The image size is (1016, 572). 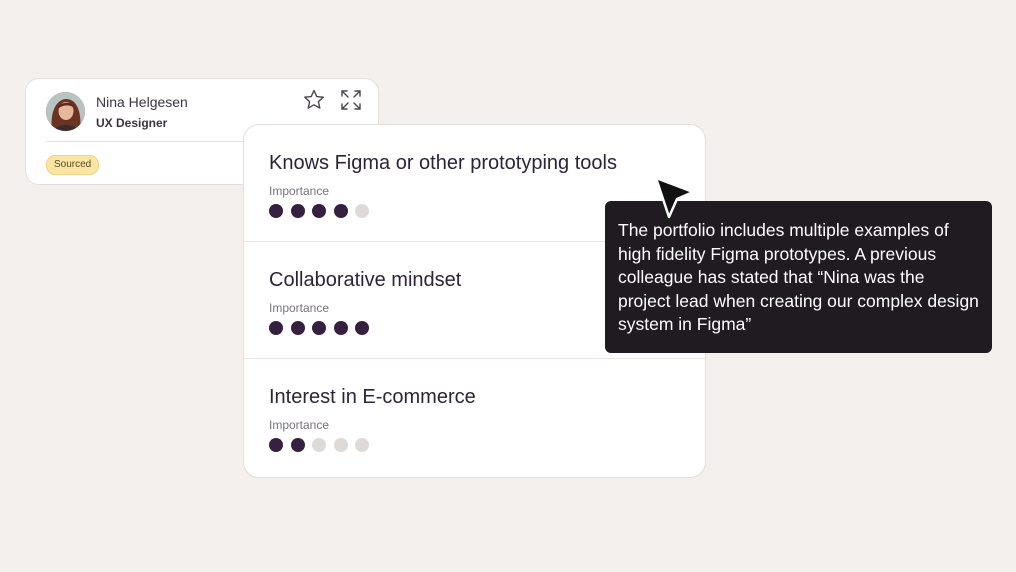 What do you see at coordinates (132, 123) in the screenshot?
I see `candidate-role: UX Designer` at bounding box center [132, 123].